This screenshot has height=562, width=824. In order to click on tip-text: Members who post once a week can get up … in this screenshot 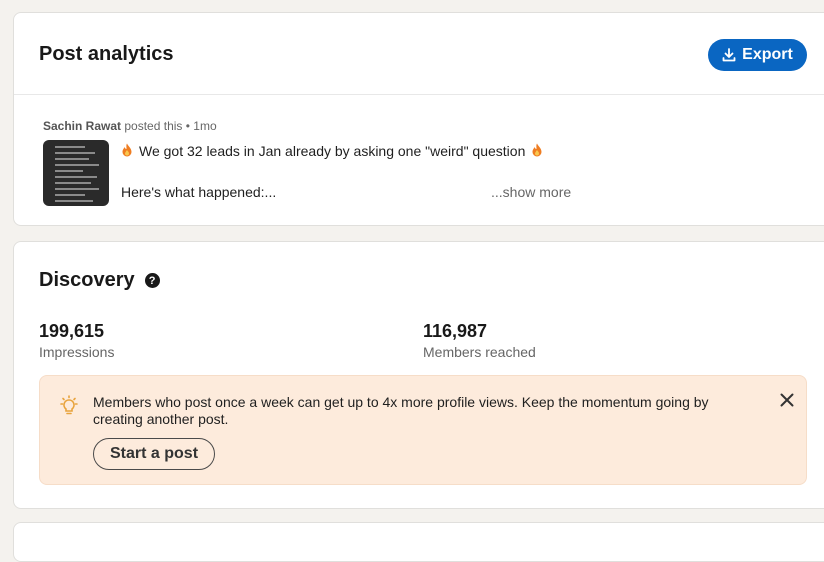, I will do `click(401, 410)`.